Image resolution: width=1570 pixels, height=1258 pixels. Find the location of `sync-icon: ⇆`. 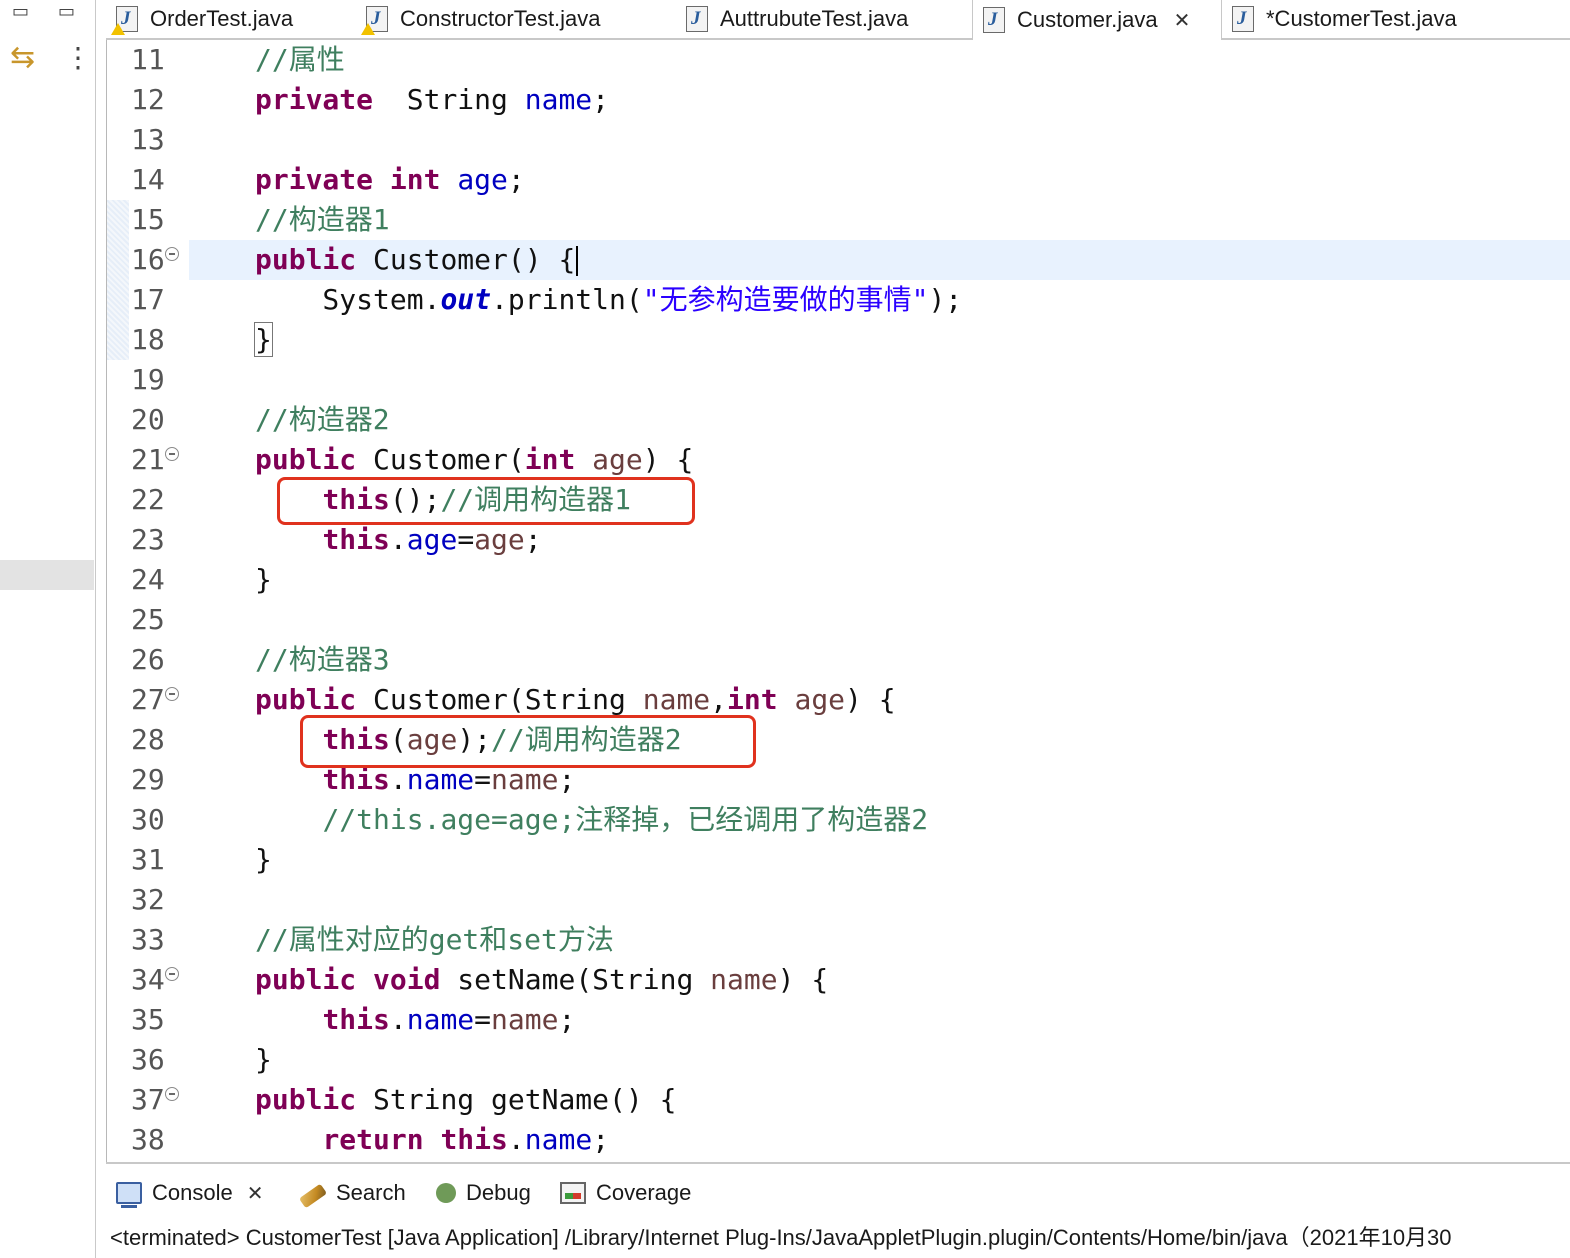

sync-icon: ⇆ is located at coordinates (22, 58).